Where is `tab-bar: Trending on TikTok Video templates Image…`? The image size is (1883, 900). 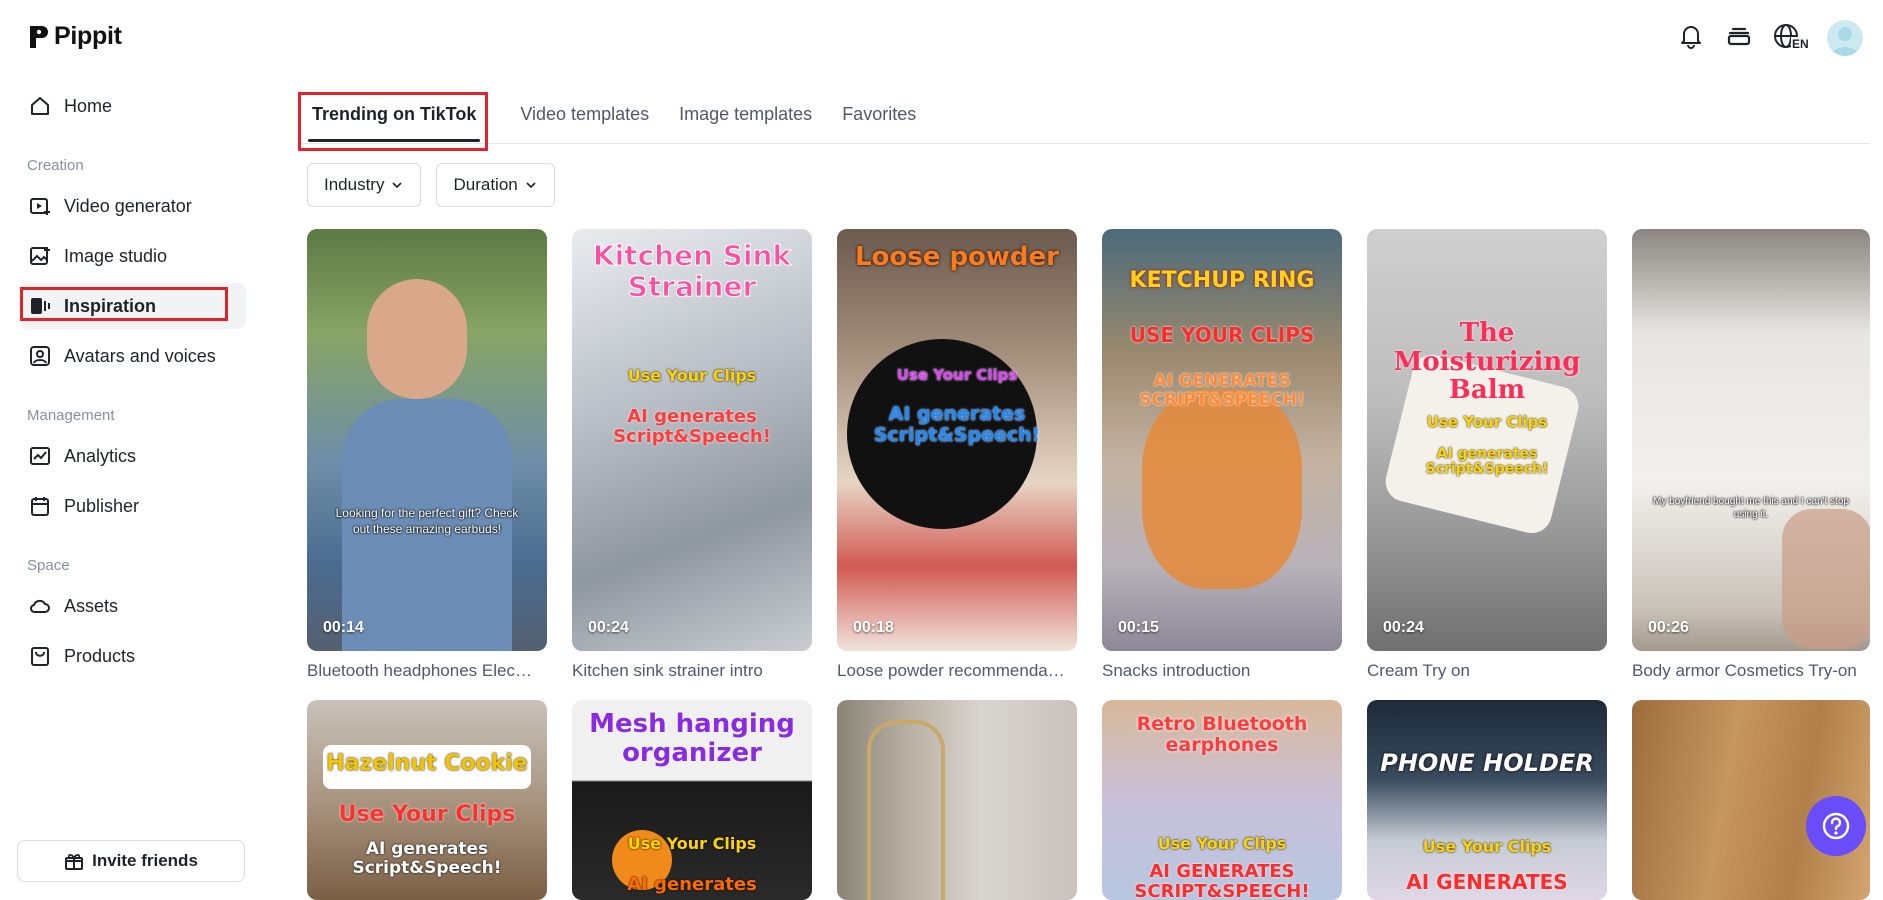
tab-bar: Trending on TikTok Video templates Image… is located at coordinates (1084, 119).